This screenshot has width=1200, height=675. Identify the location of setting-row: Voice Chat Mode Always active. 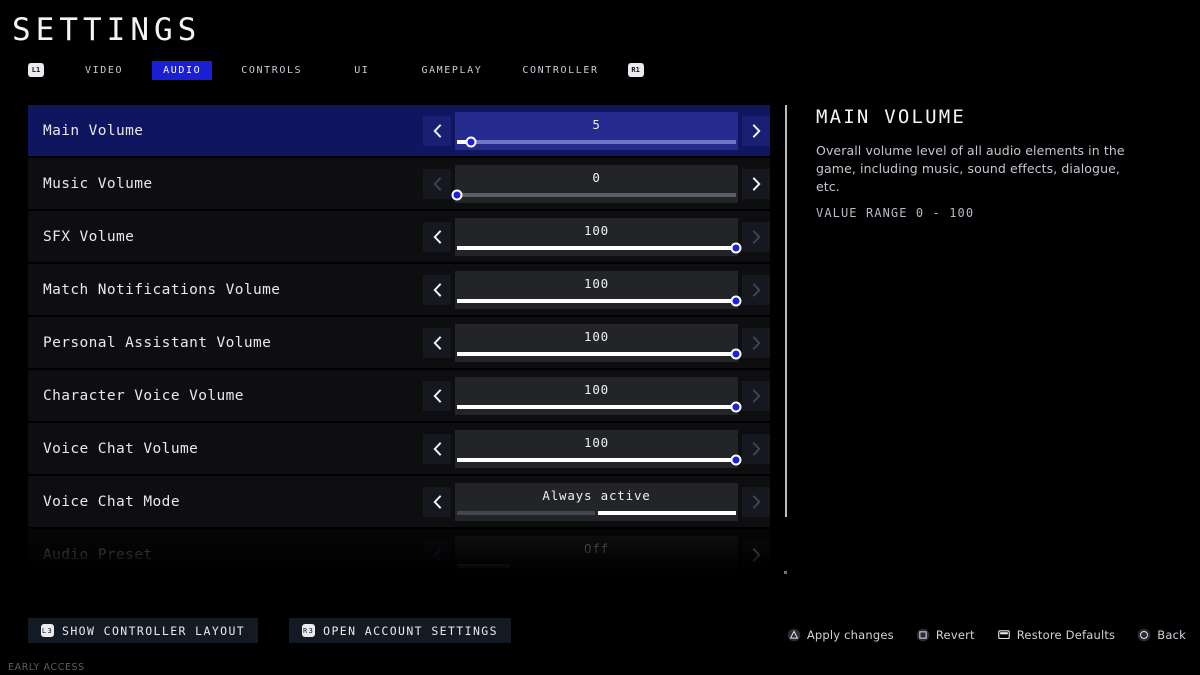
(399, 501).